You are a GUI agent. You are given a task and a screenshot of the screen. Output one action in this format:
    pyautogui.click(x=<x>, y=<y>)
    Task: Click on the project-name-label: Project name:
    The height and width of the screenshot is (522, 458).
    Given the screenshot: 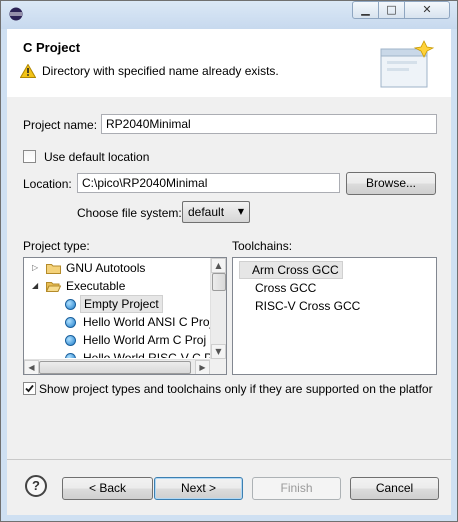 What is the action you would take?
    pyautogui.click(x=60, y=125)
    